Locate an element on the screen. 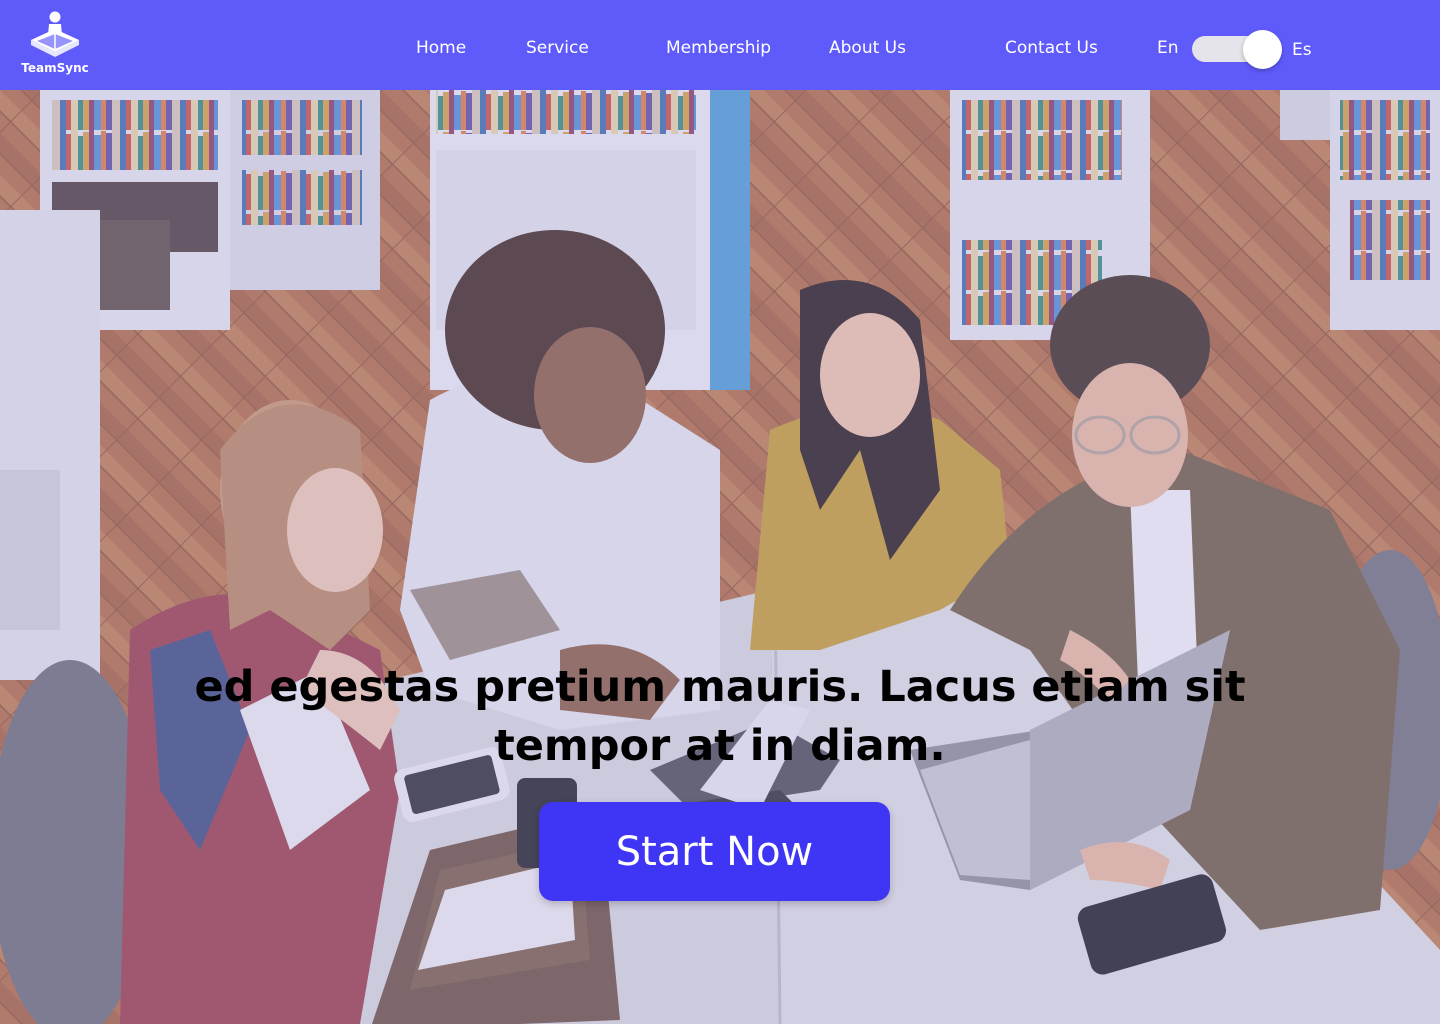 This screenshot has height=1024, width=1440. nav-contact-us: Contact Us is located at coordinates (1051, 48).